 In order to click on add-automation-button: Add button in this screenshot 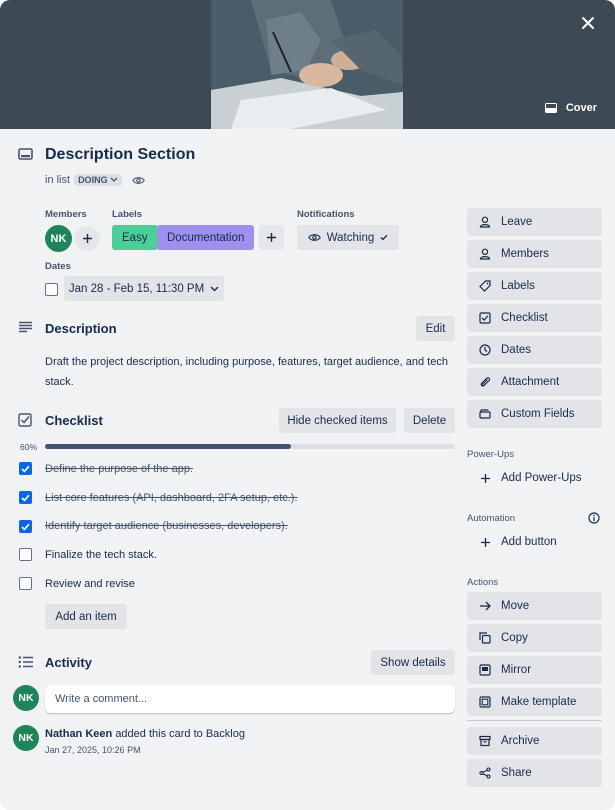, I will do `click(534, 542)`.